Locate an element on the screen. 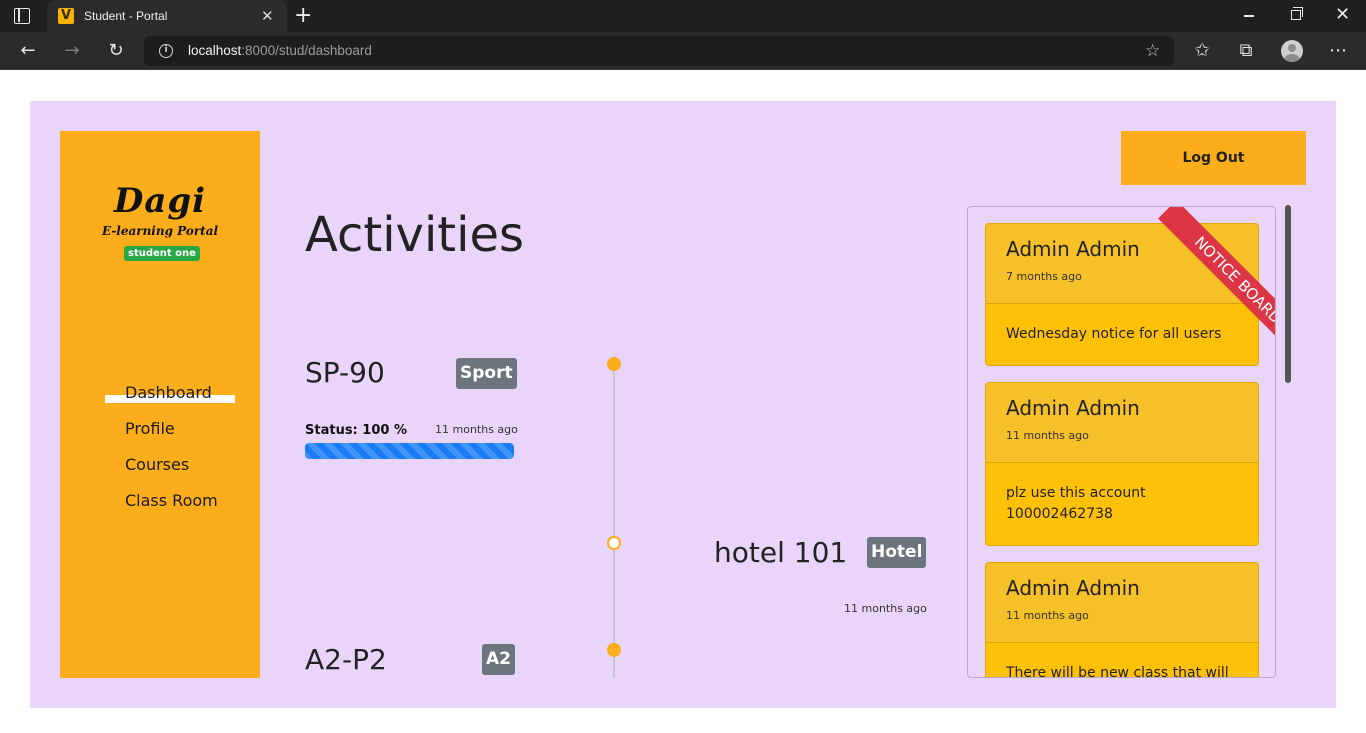 Image resolution: width=1366 pixels, height=733 pixels. more-icon: ⋯ is located at coordinates (1338, 51).